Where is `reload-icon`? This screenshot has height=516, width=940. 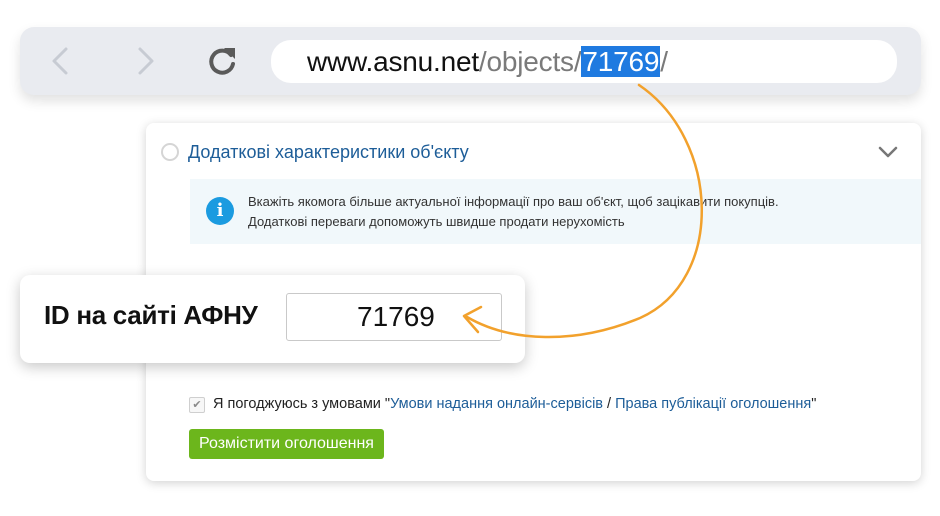
reload-icon is located at coordinates (222, 61).